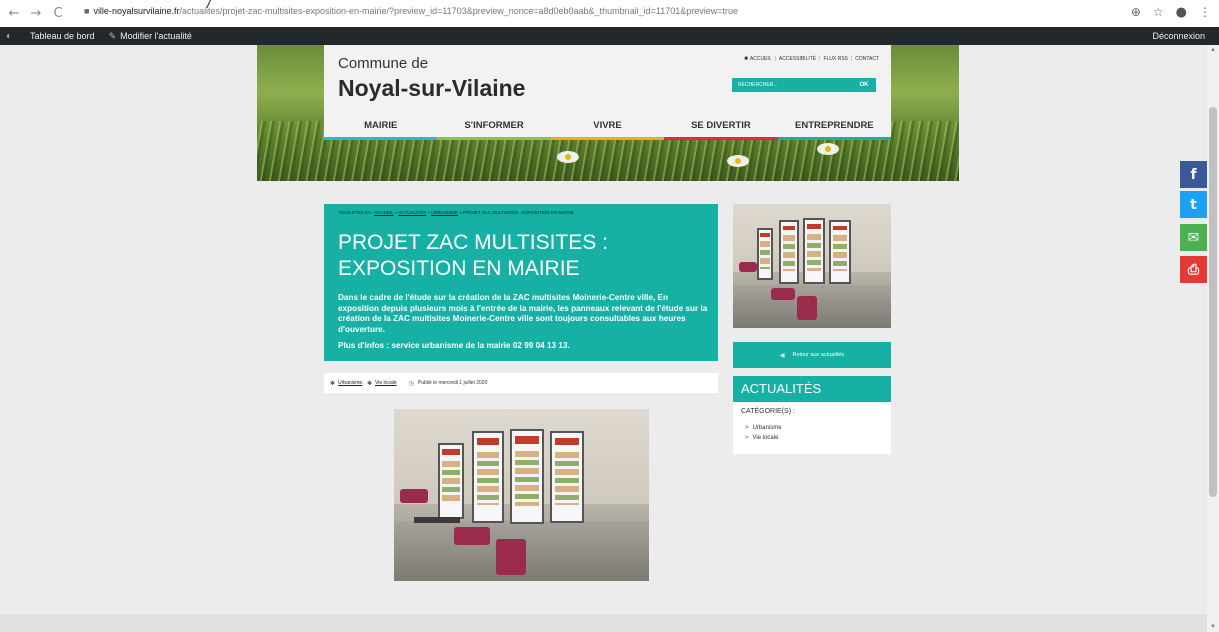 This screenshot has height=632, width=1219. I want to click on site-title: Noyal-sur-Vilaine, so click(431, 88).